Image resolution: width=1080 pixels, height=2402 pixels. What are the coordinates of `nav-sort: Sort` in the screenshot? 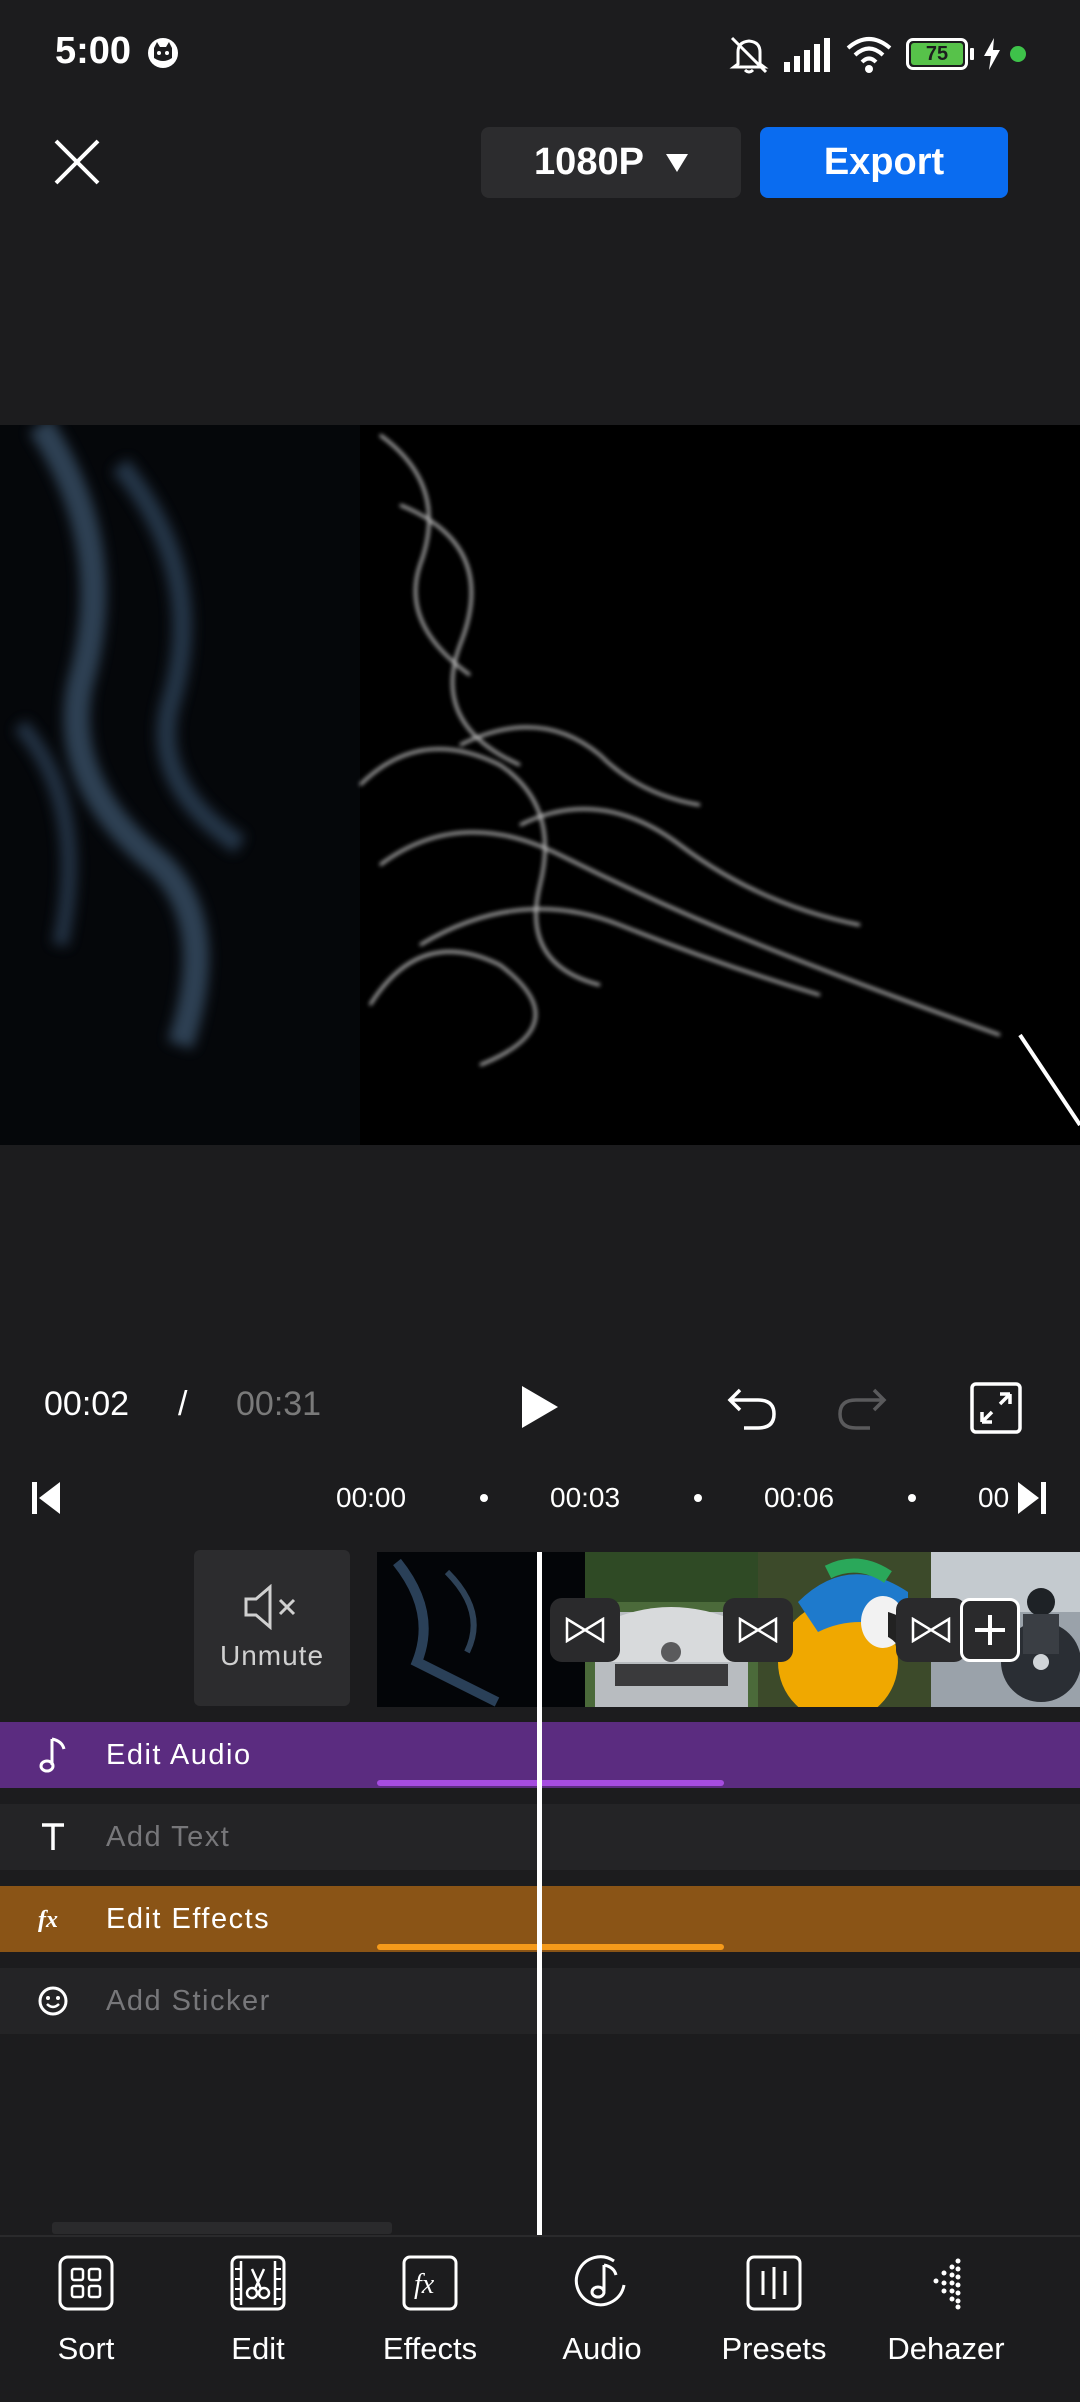 It's located at (86, 2311).